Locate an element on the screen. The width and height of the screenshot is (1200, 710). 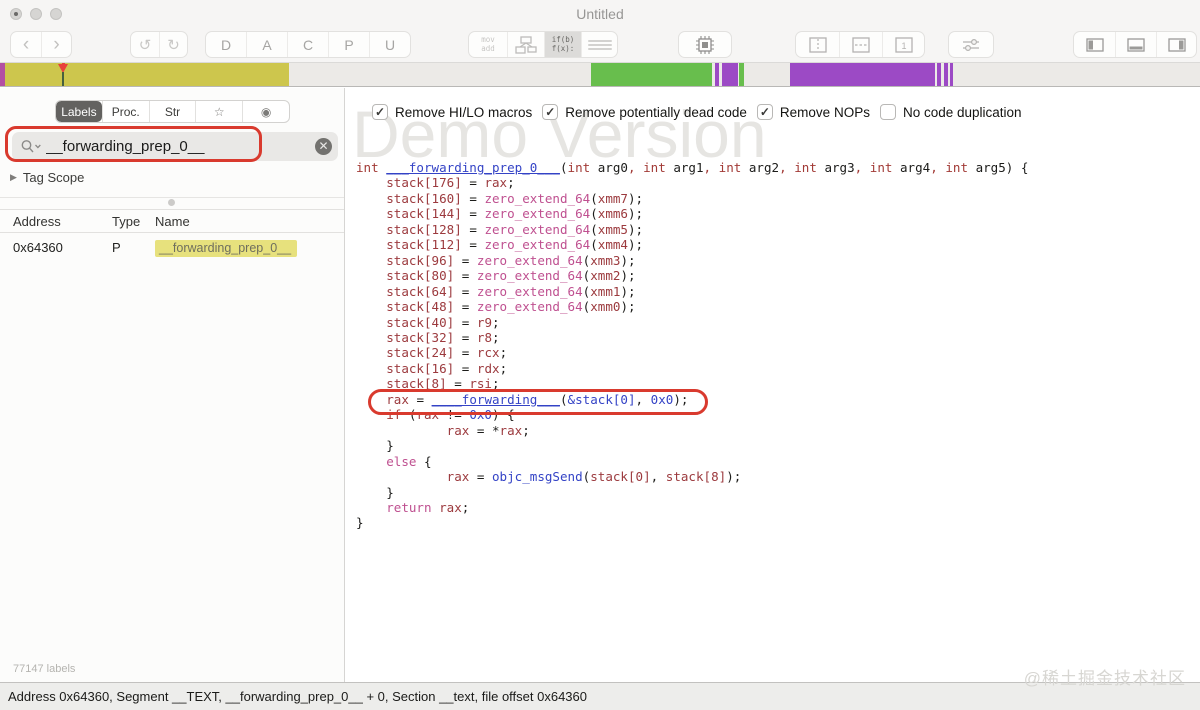
transform-type-group: DACPU is located at coordinates (308, 44).